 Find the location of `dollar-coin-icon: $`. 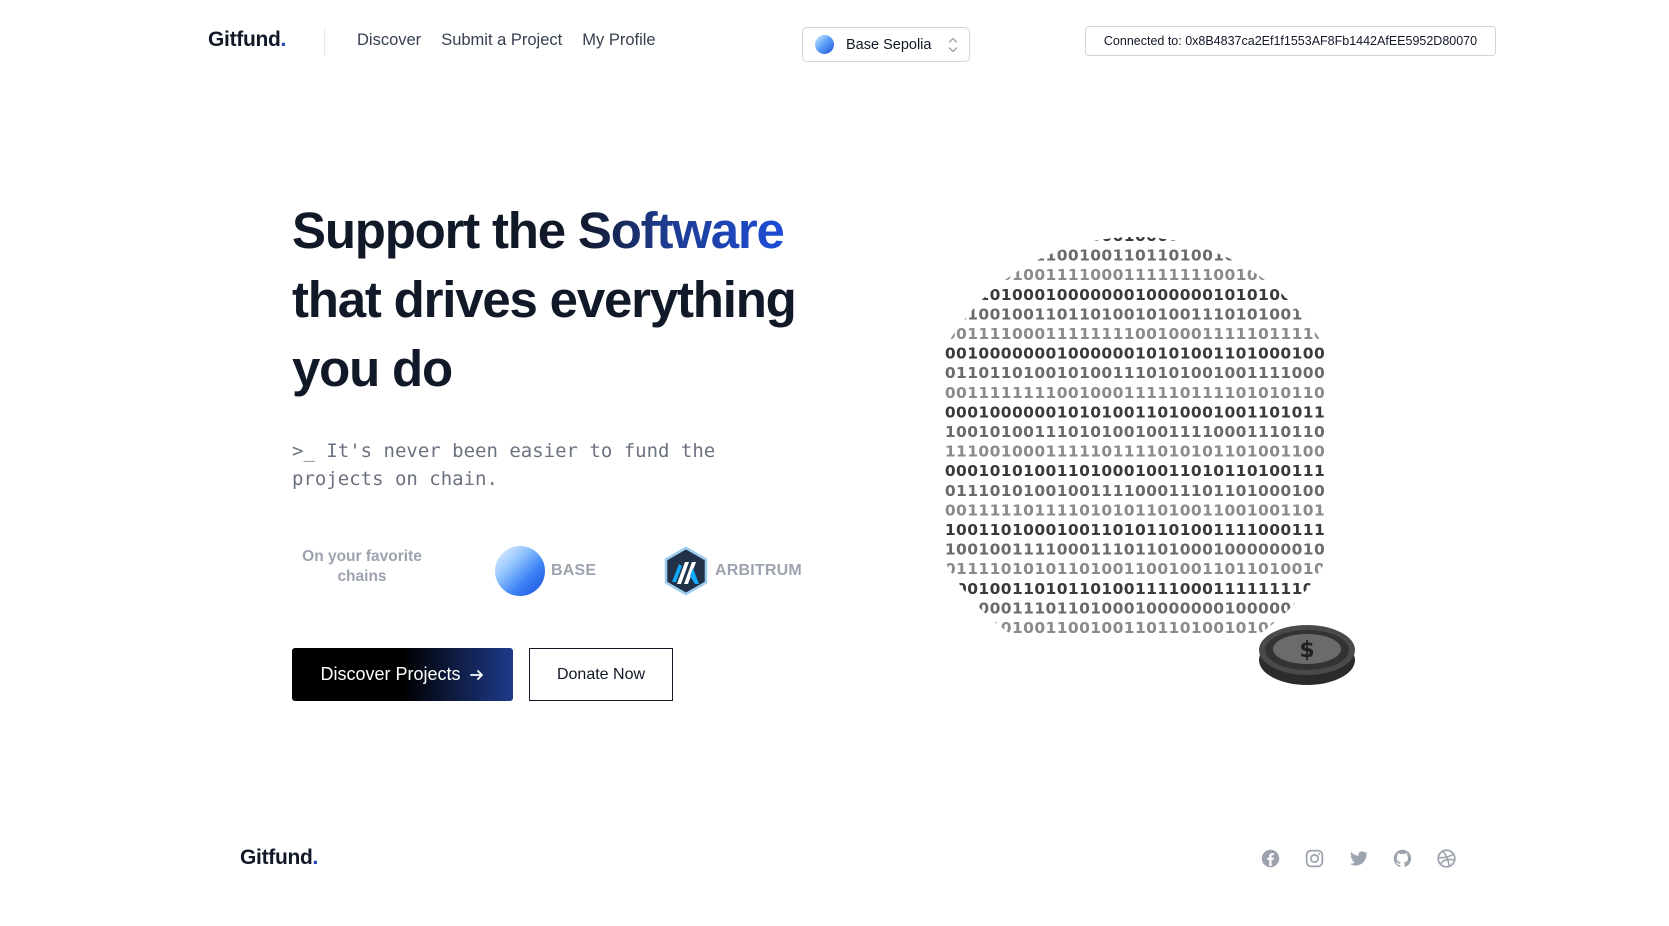

dollar-coin-icon: $ is located at coordinates (1307, 655).